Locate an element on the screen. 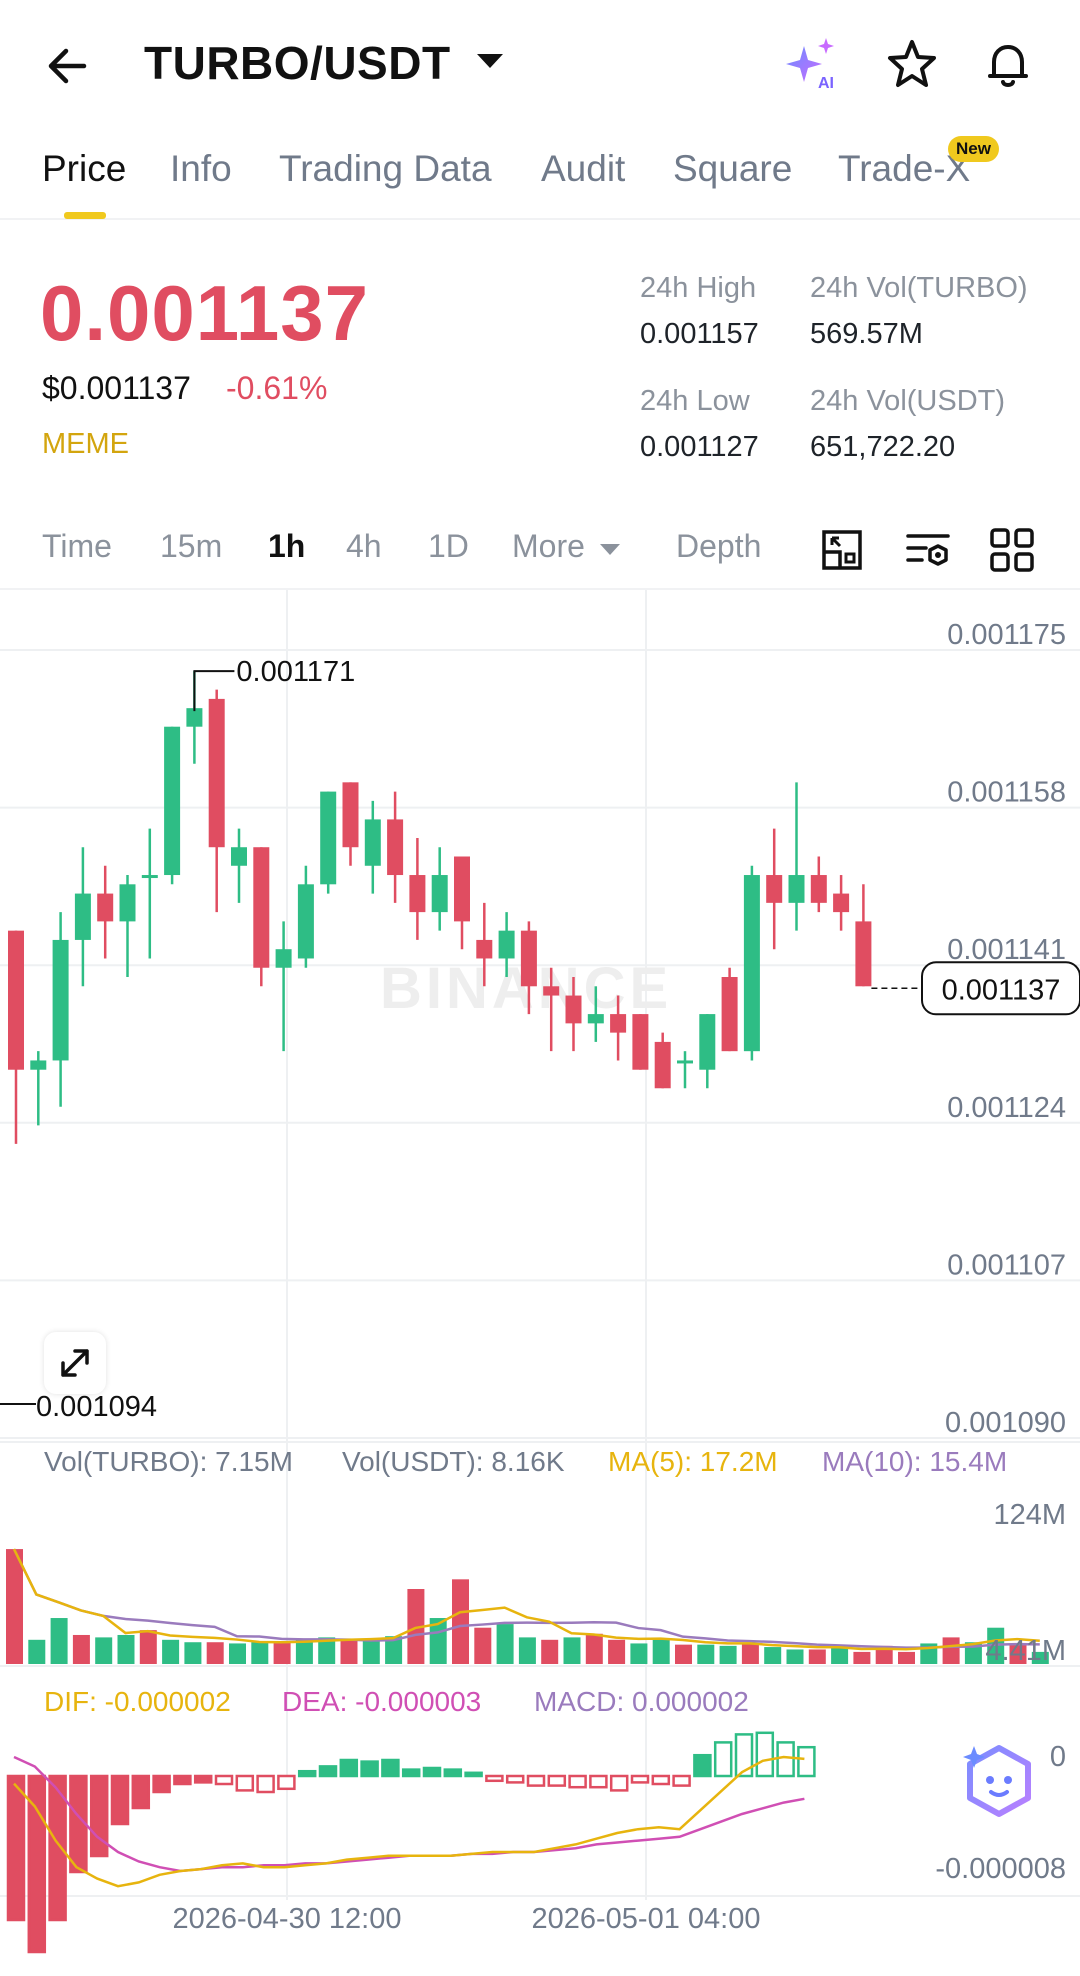 This screenshot has width=1080, height=1976. macd-tick-label: 0 is located at coordinates (1058, 1757).